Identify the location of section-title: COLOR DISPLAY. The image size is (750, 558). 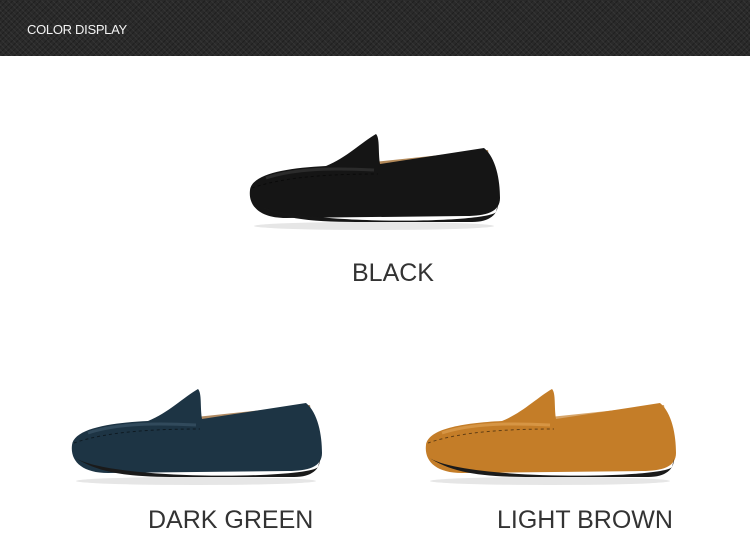
(77, 29).